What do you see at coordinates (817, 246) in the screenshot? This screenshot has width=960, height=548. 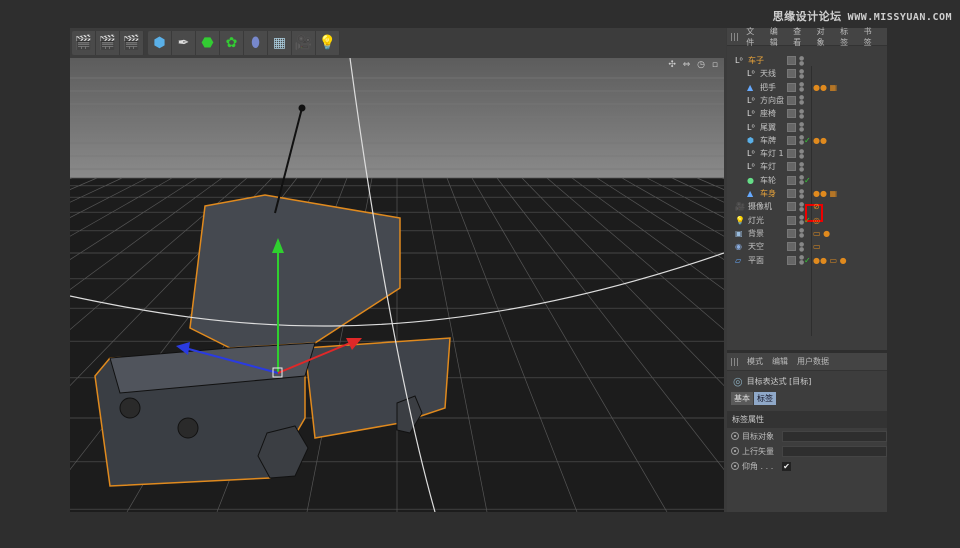 I see `tag-icons: ▭` at bounding box center [817, 246].